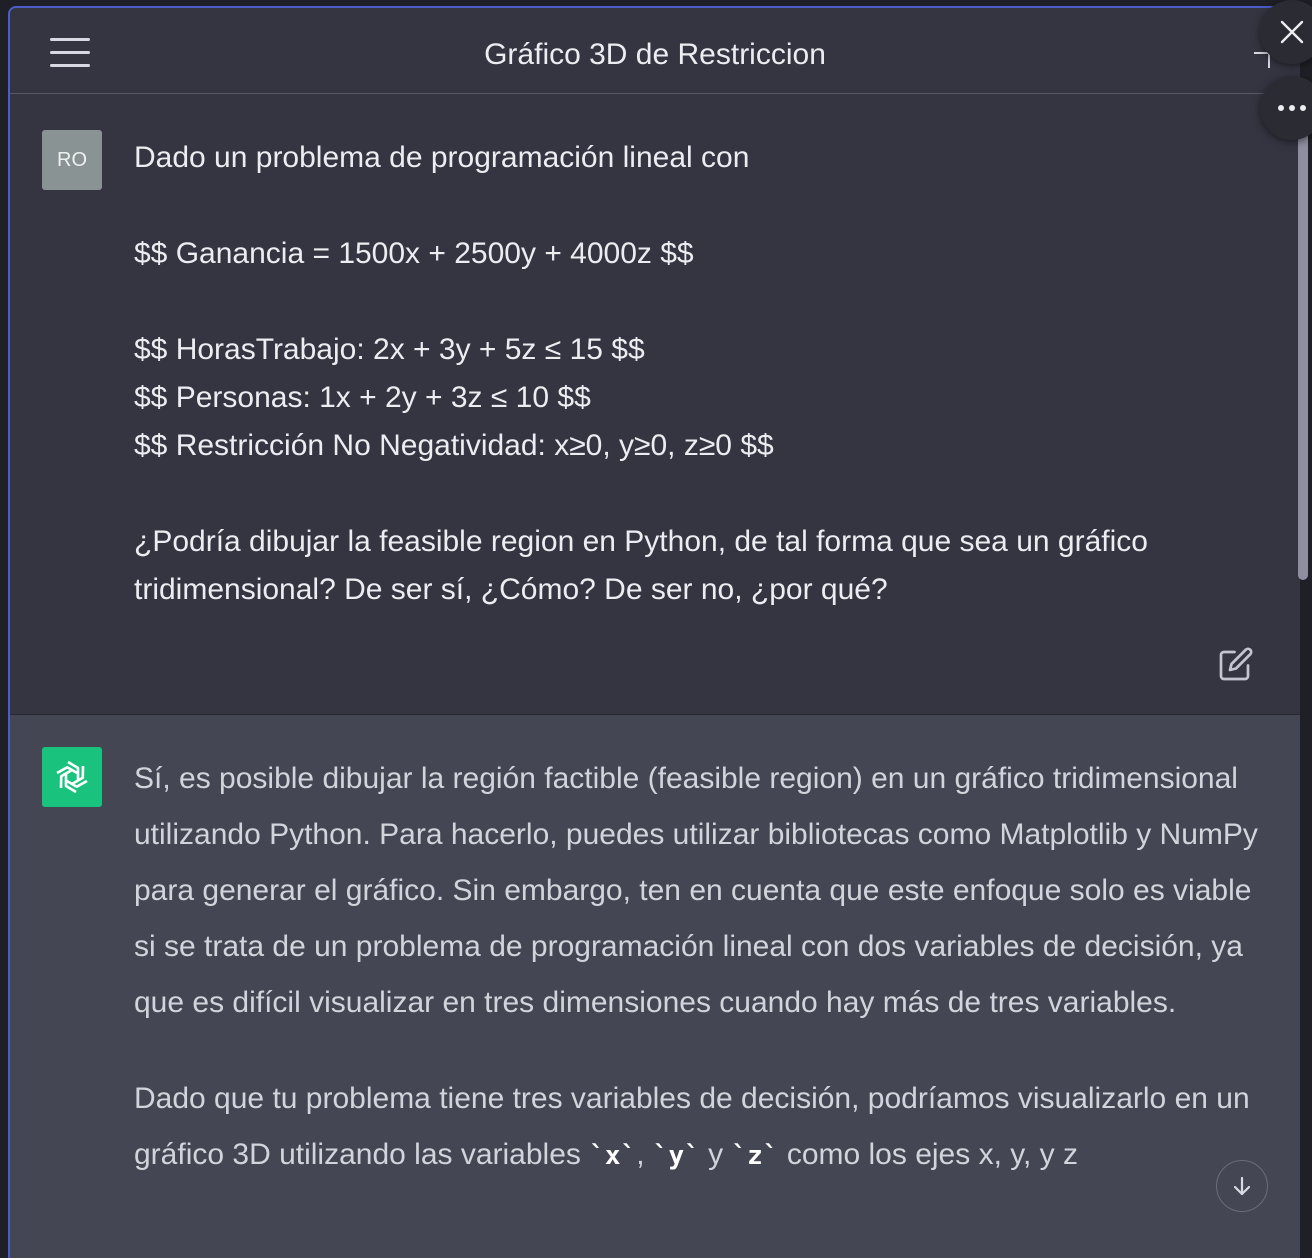 The width and height of the screenshot is (1312, 1258). I want to click on conversation-title: Gráfico 3D de Restriccion, so click(655, 54).